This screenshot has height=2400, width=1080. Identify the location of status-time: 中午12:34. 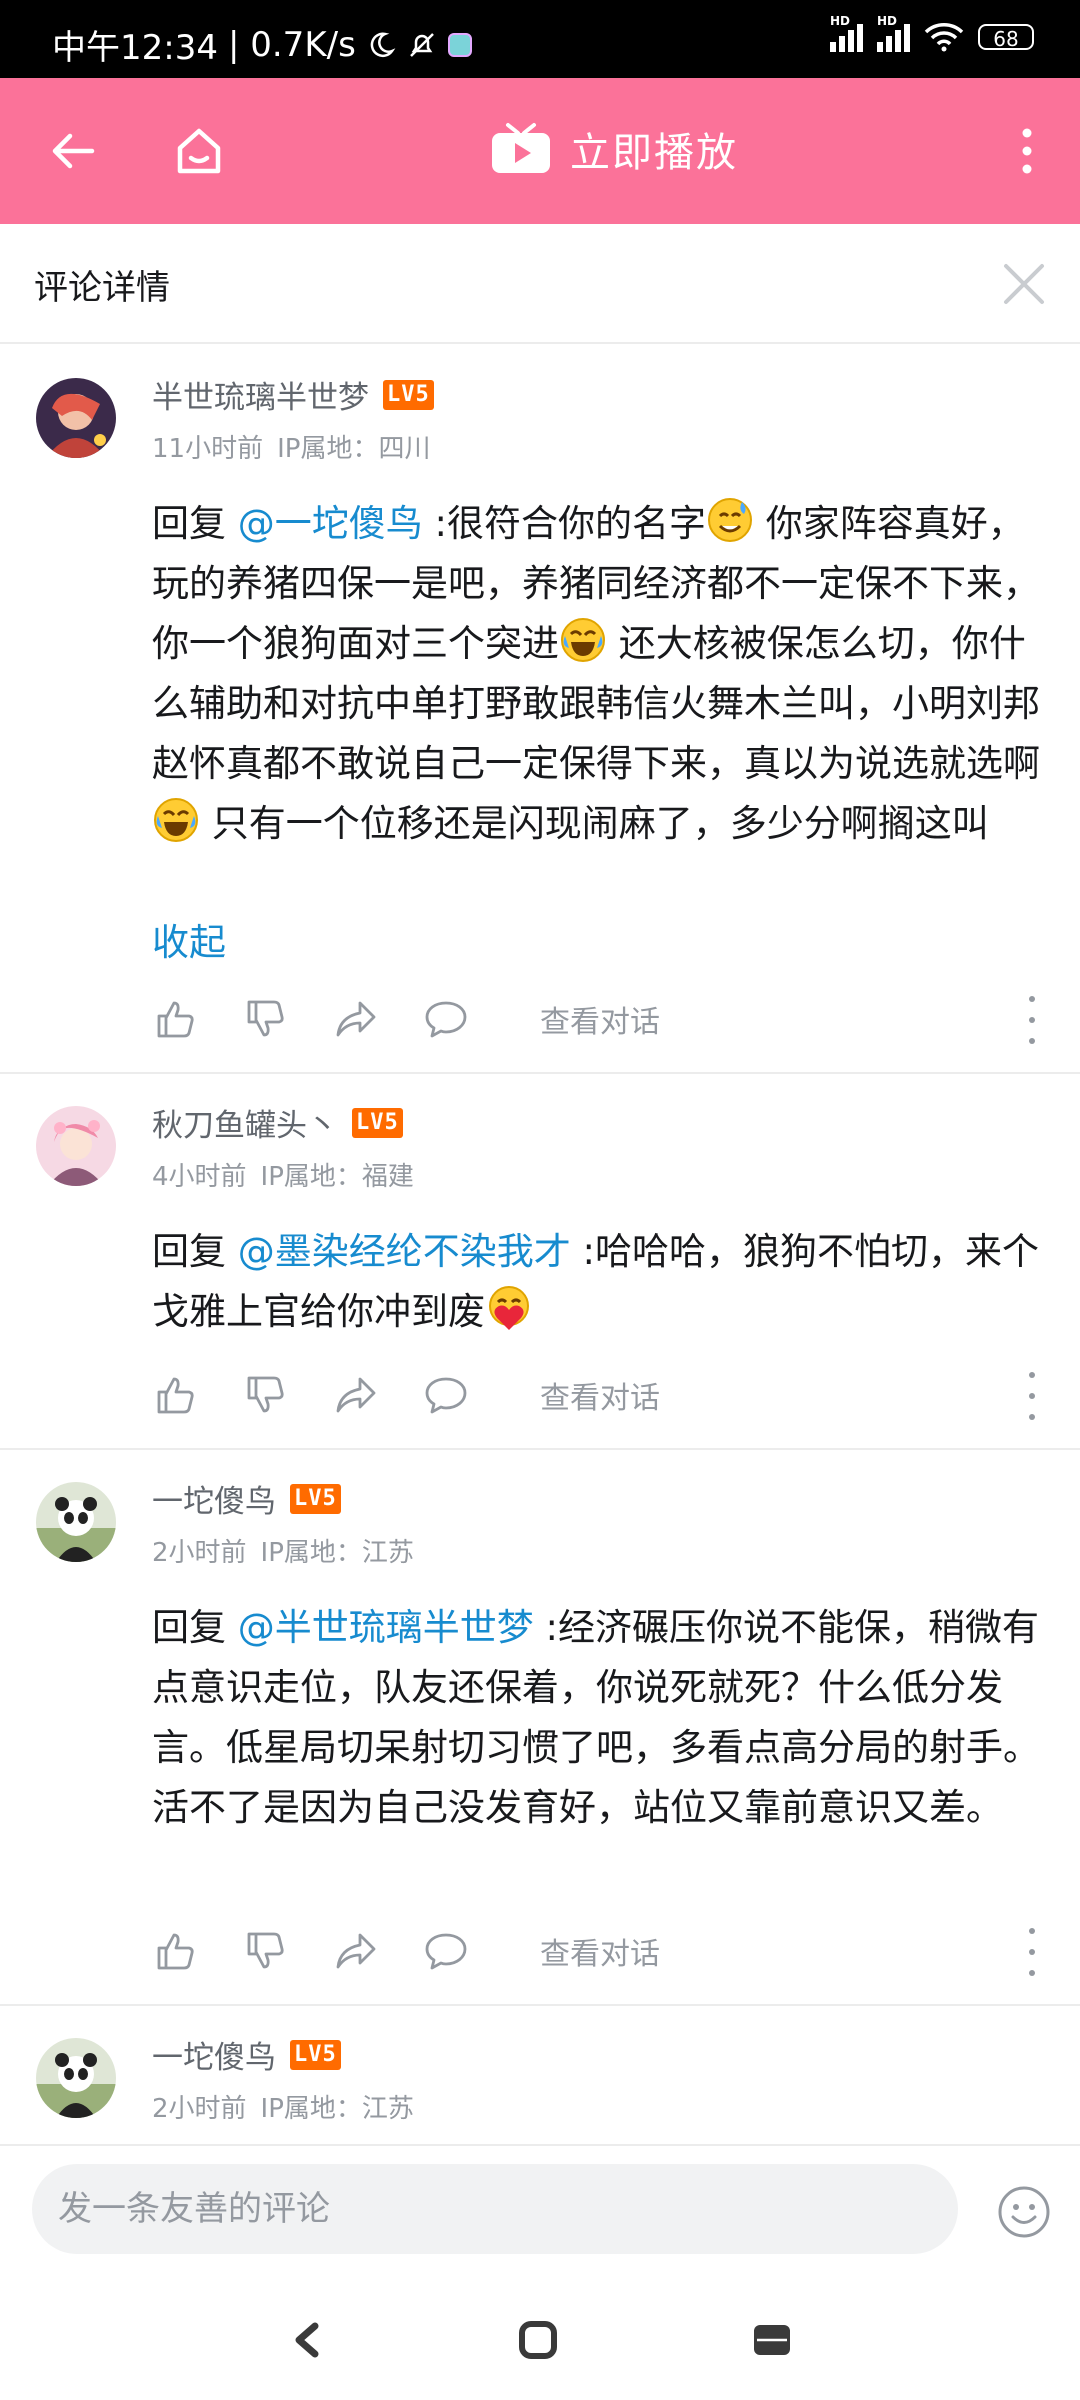
(135, 48).